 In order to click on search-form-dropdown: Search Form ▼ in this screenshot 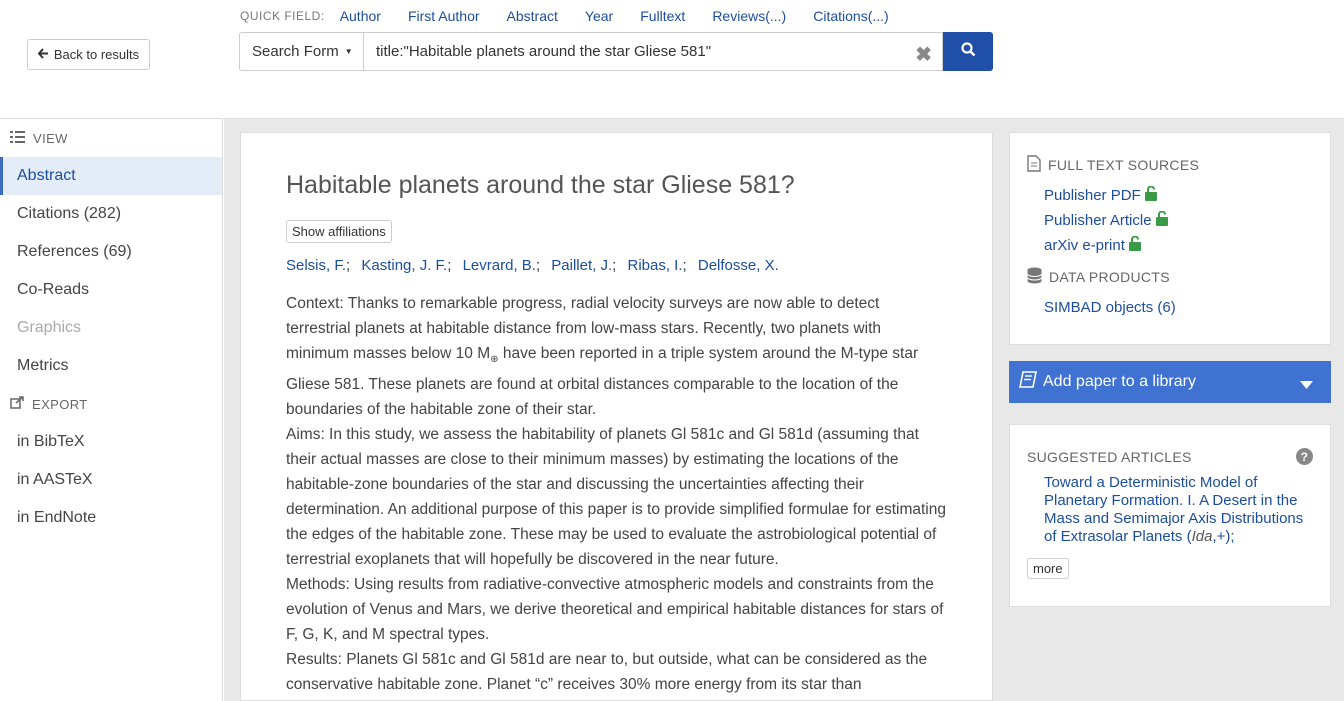, I will do `click(301, 51)`.